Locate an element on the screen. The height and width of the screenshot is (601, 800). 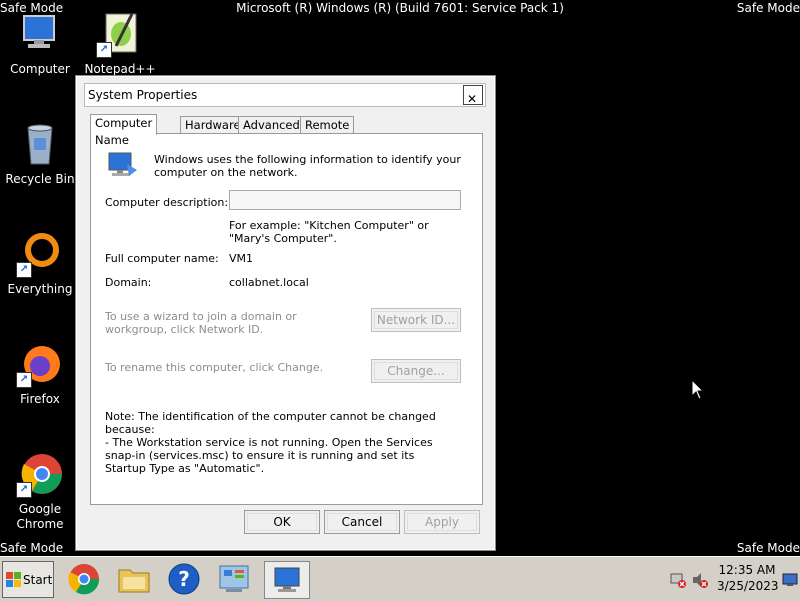
start-label: Start is located at coordinates (38, 580).